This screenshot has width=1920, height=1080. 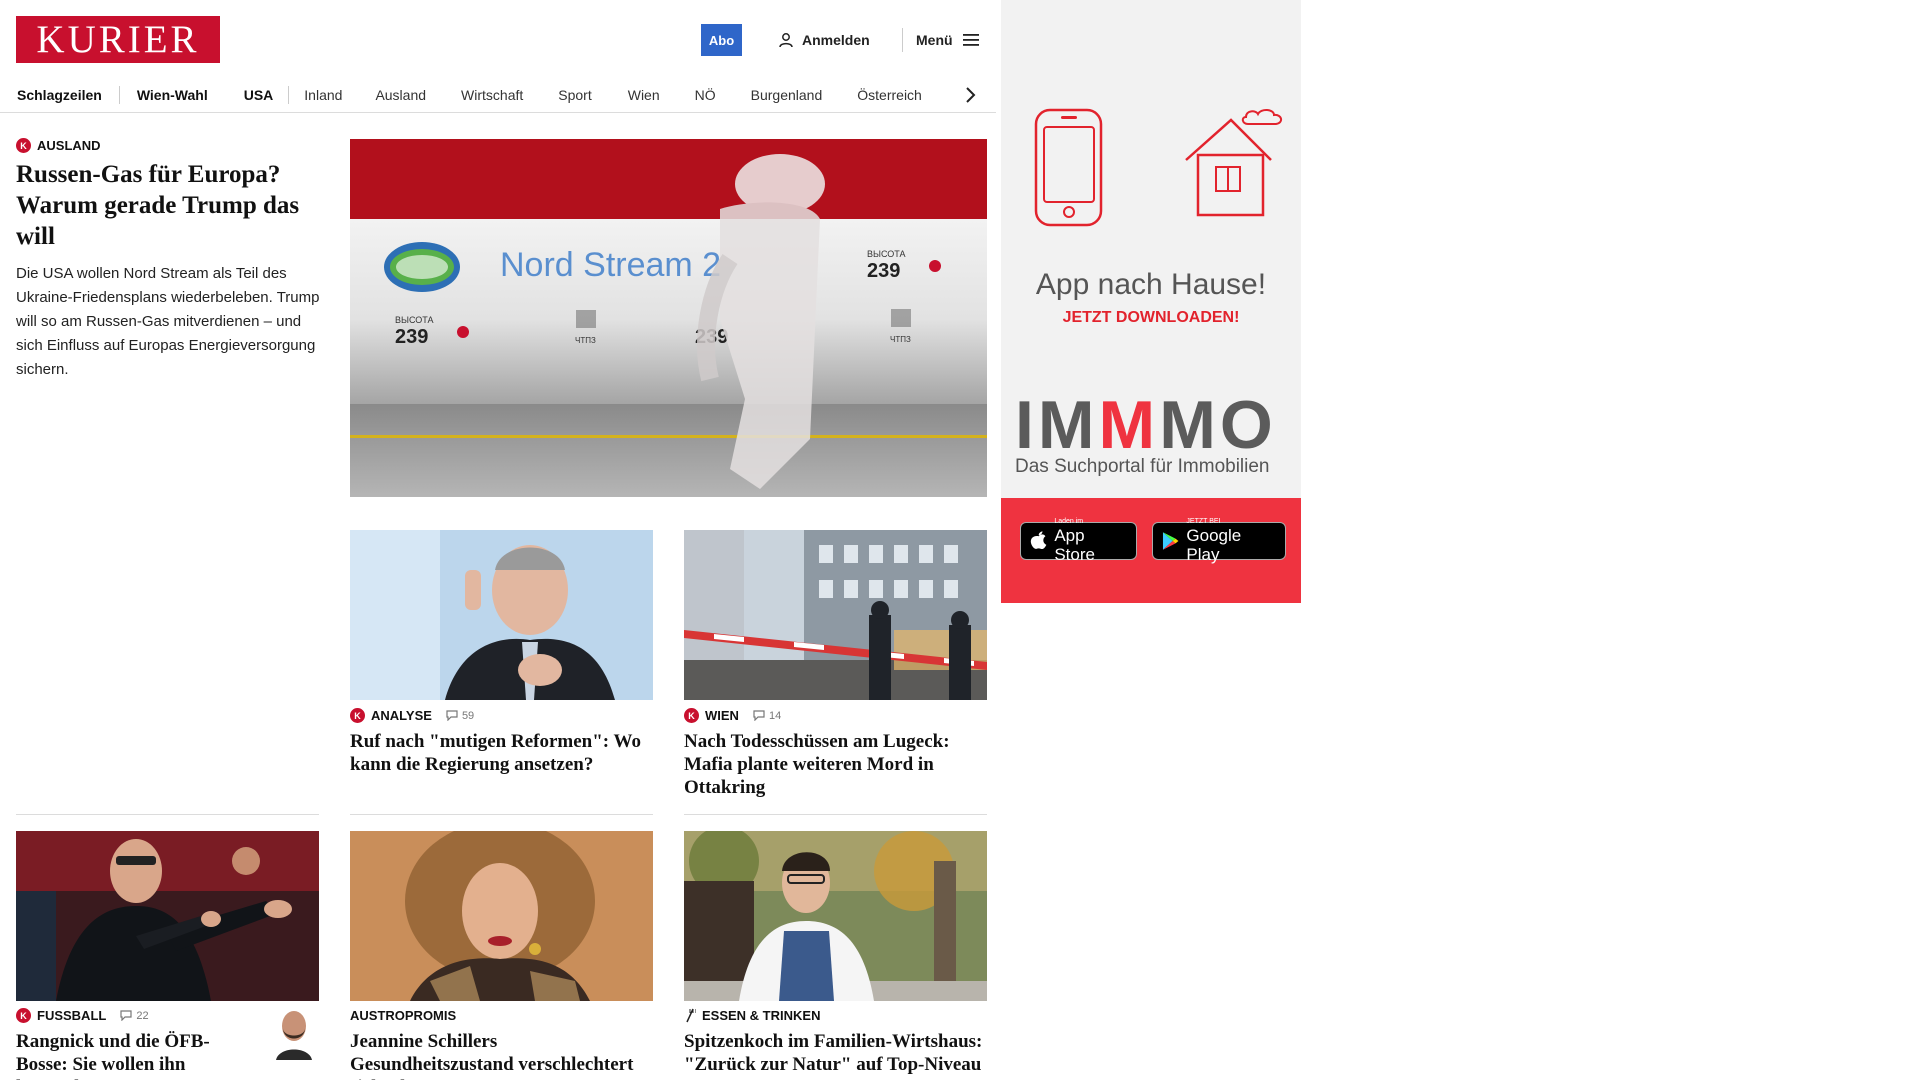 What do you see at coordinates (691, 1015) in the screenshot?
I see `fork-icon` at bounding box center [691, 1015].